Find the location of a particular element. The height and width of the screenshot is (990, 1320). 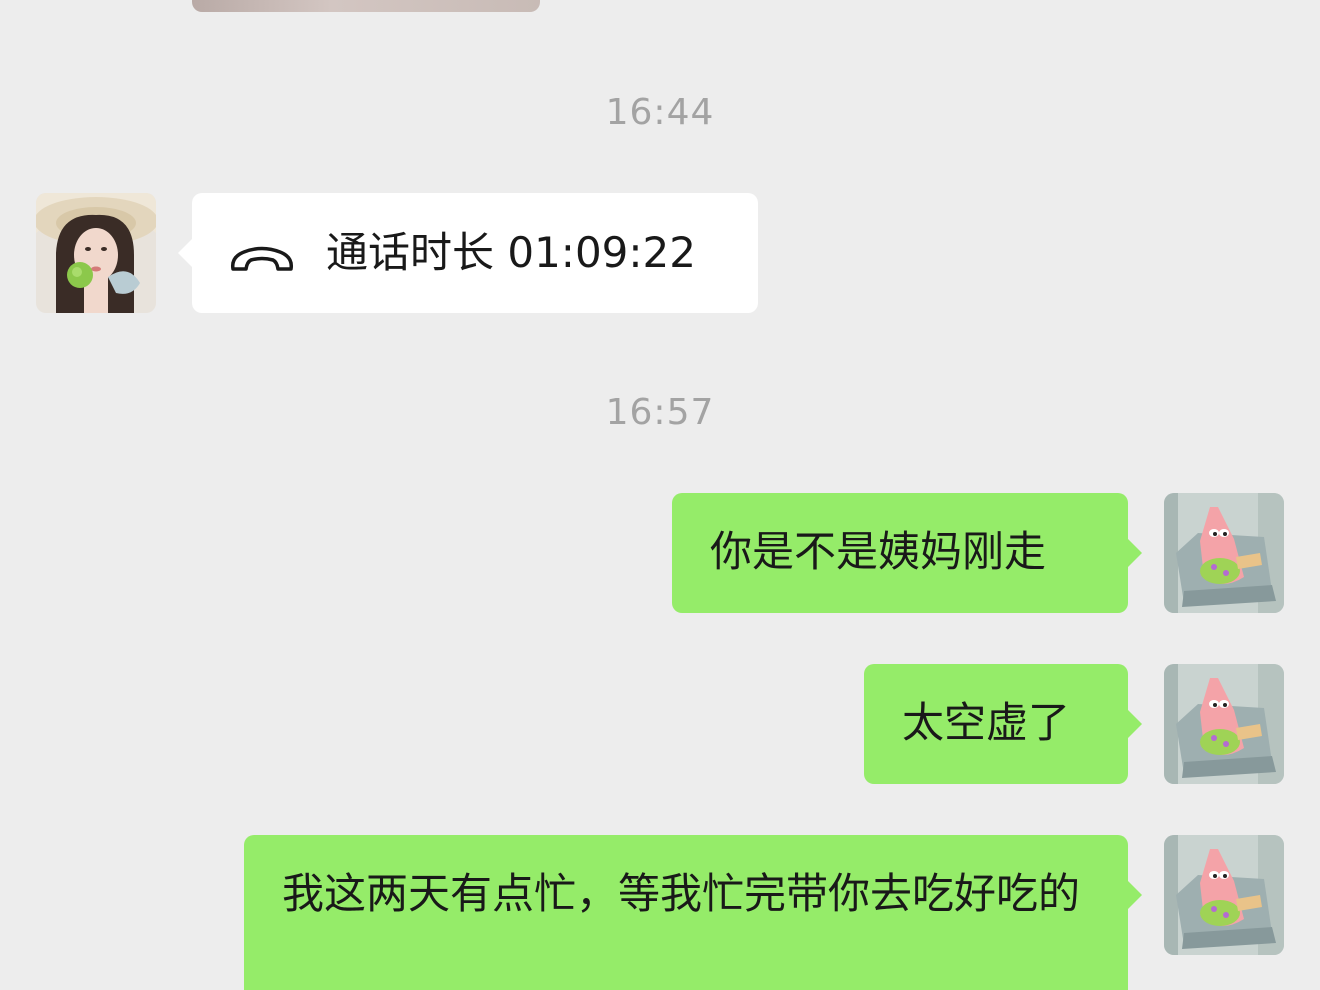

previous-image-message is located at coordinates (366, 6).